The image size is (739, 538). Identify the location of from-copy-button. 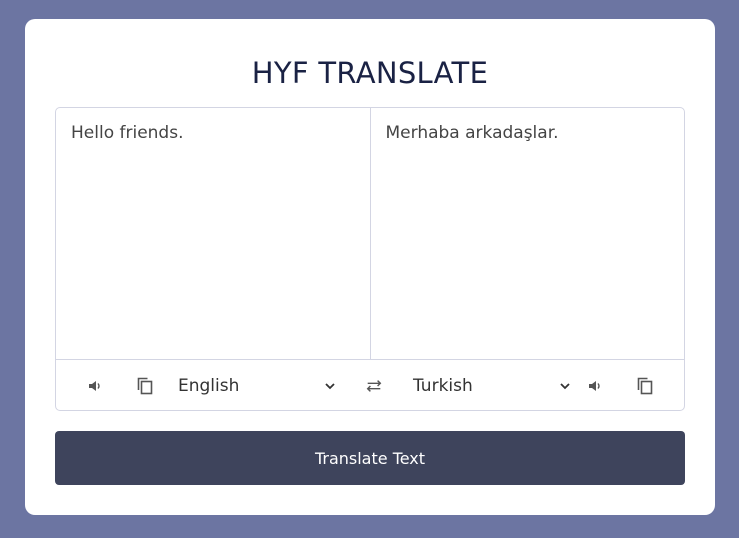
(145, 385).